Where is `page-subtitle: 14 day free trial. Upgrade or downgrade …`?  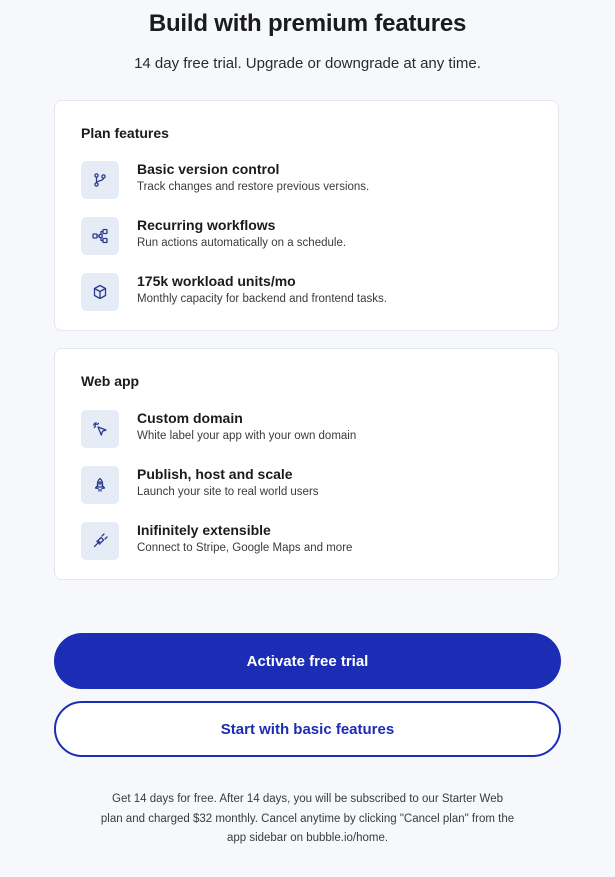
page-subtitle: 14 day free trial. Upgrade or downgrade … is located at coordinates (307, 63).